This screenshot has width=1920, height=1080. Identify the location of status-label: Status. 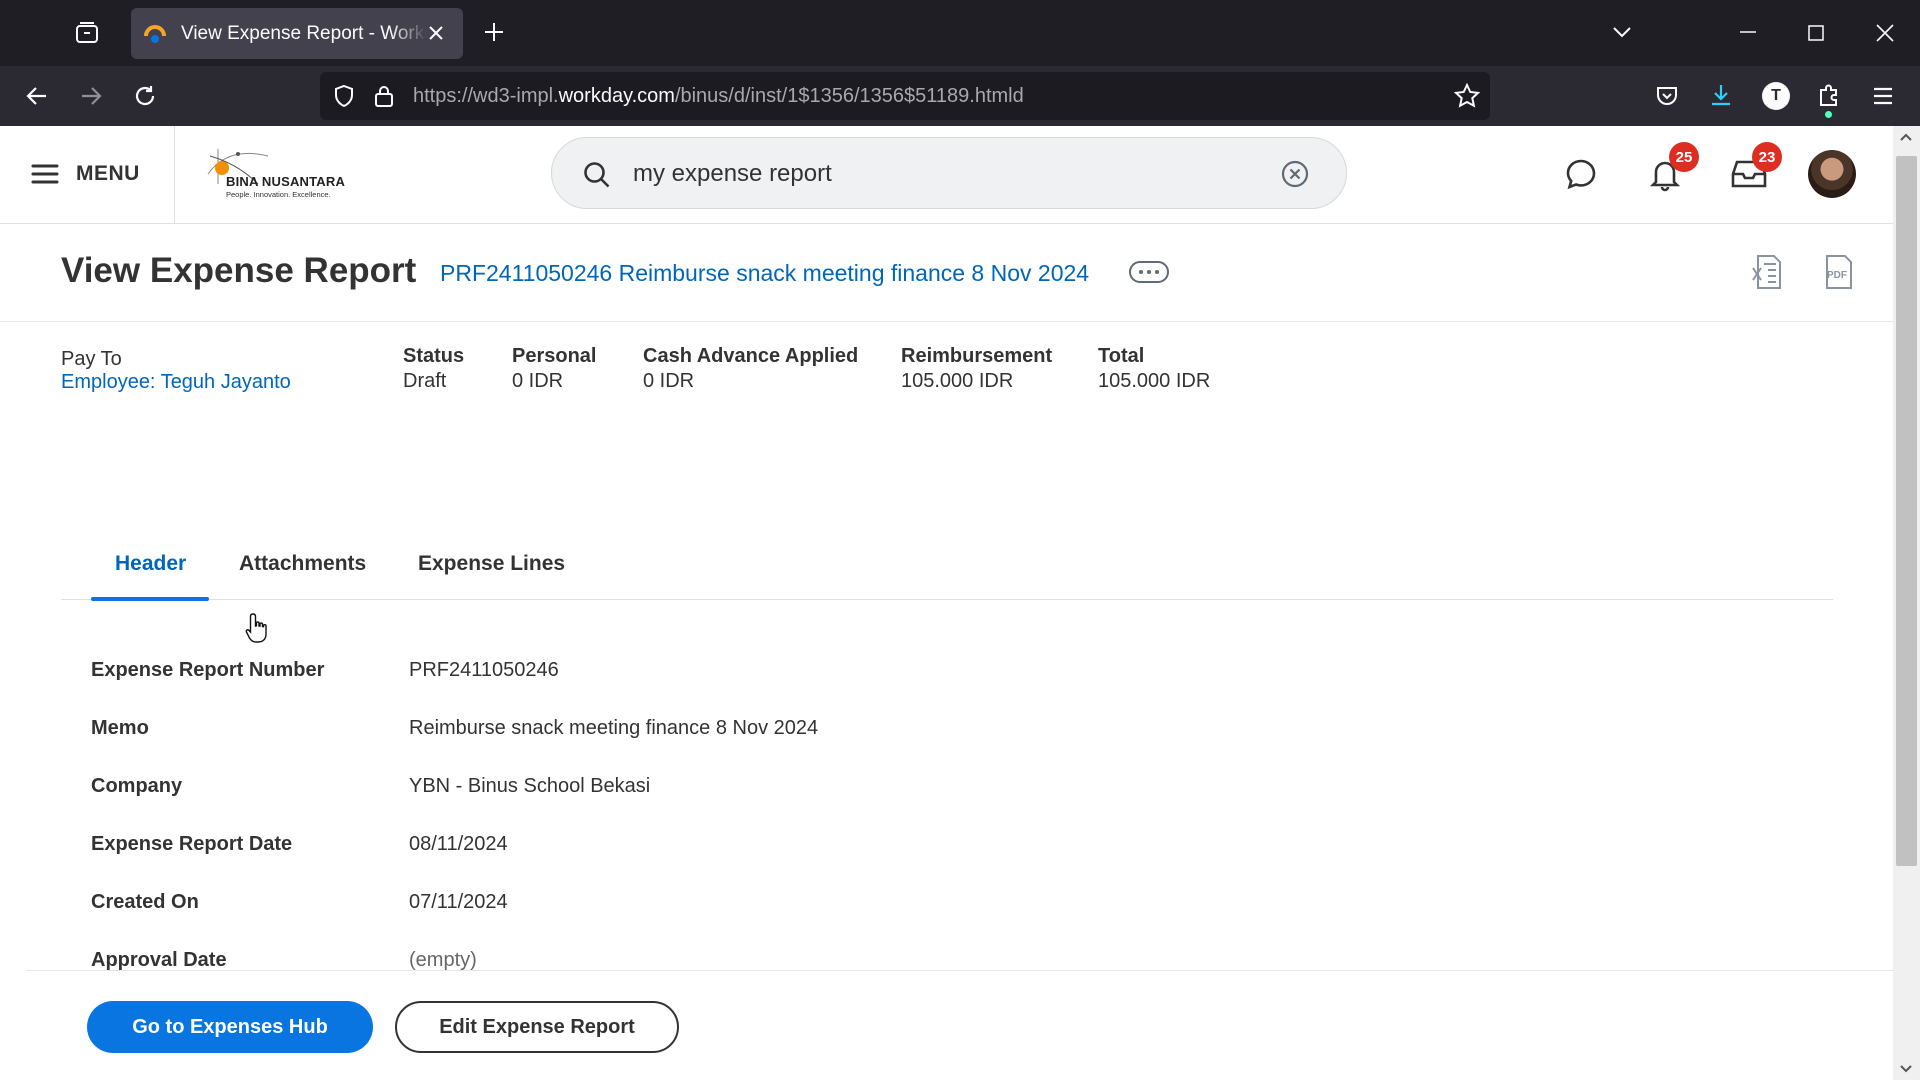
(434, 356).